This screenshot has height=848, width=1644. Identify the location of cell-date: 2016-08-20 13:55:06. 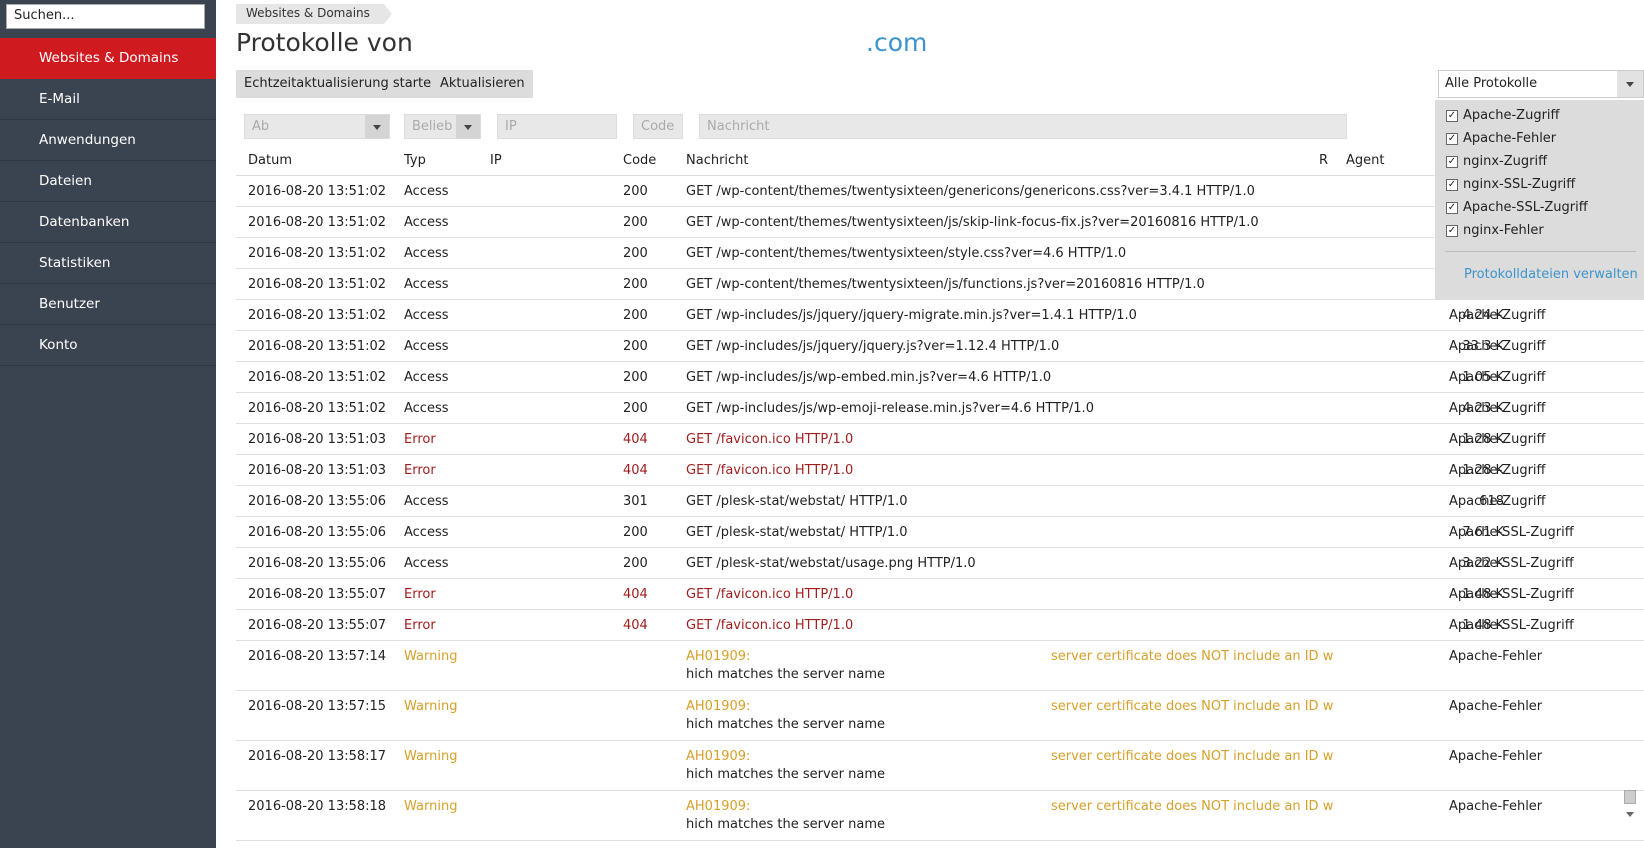
(317, 563).